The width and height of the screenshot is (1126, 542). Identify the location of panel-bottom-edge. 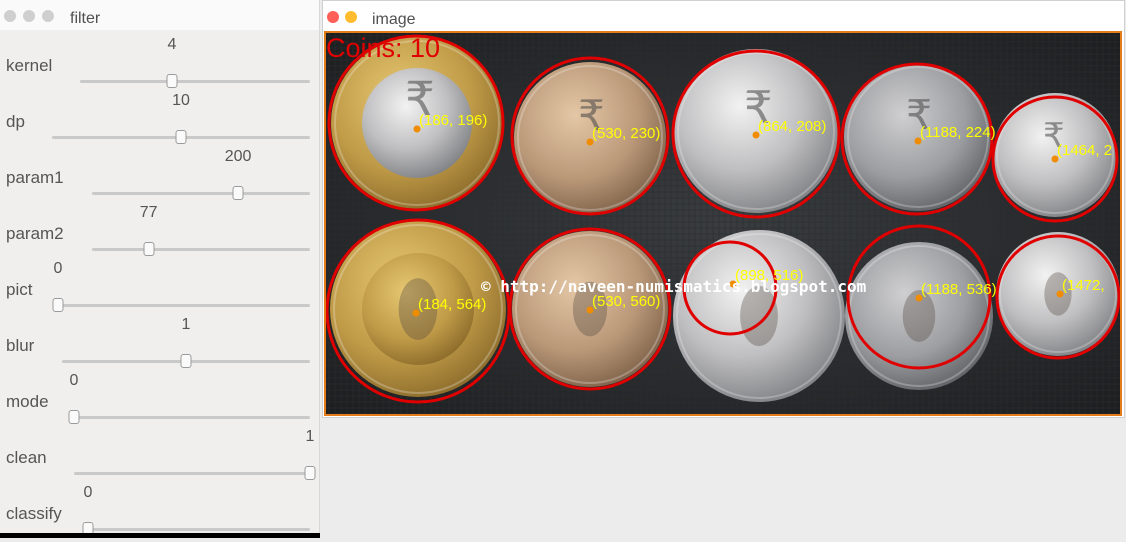
(160, 535).